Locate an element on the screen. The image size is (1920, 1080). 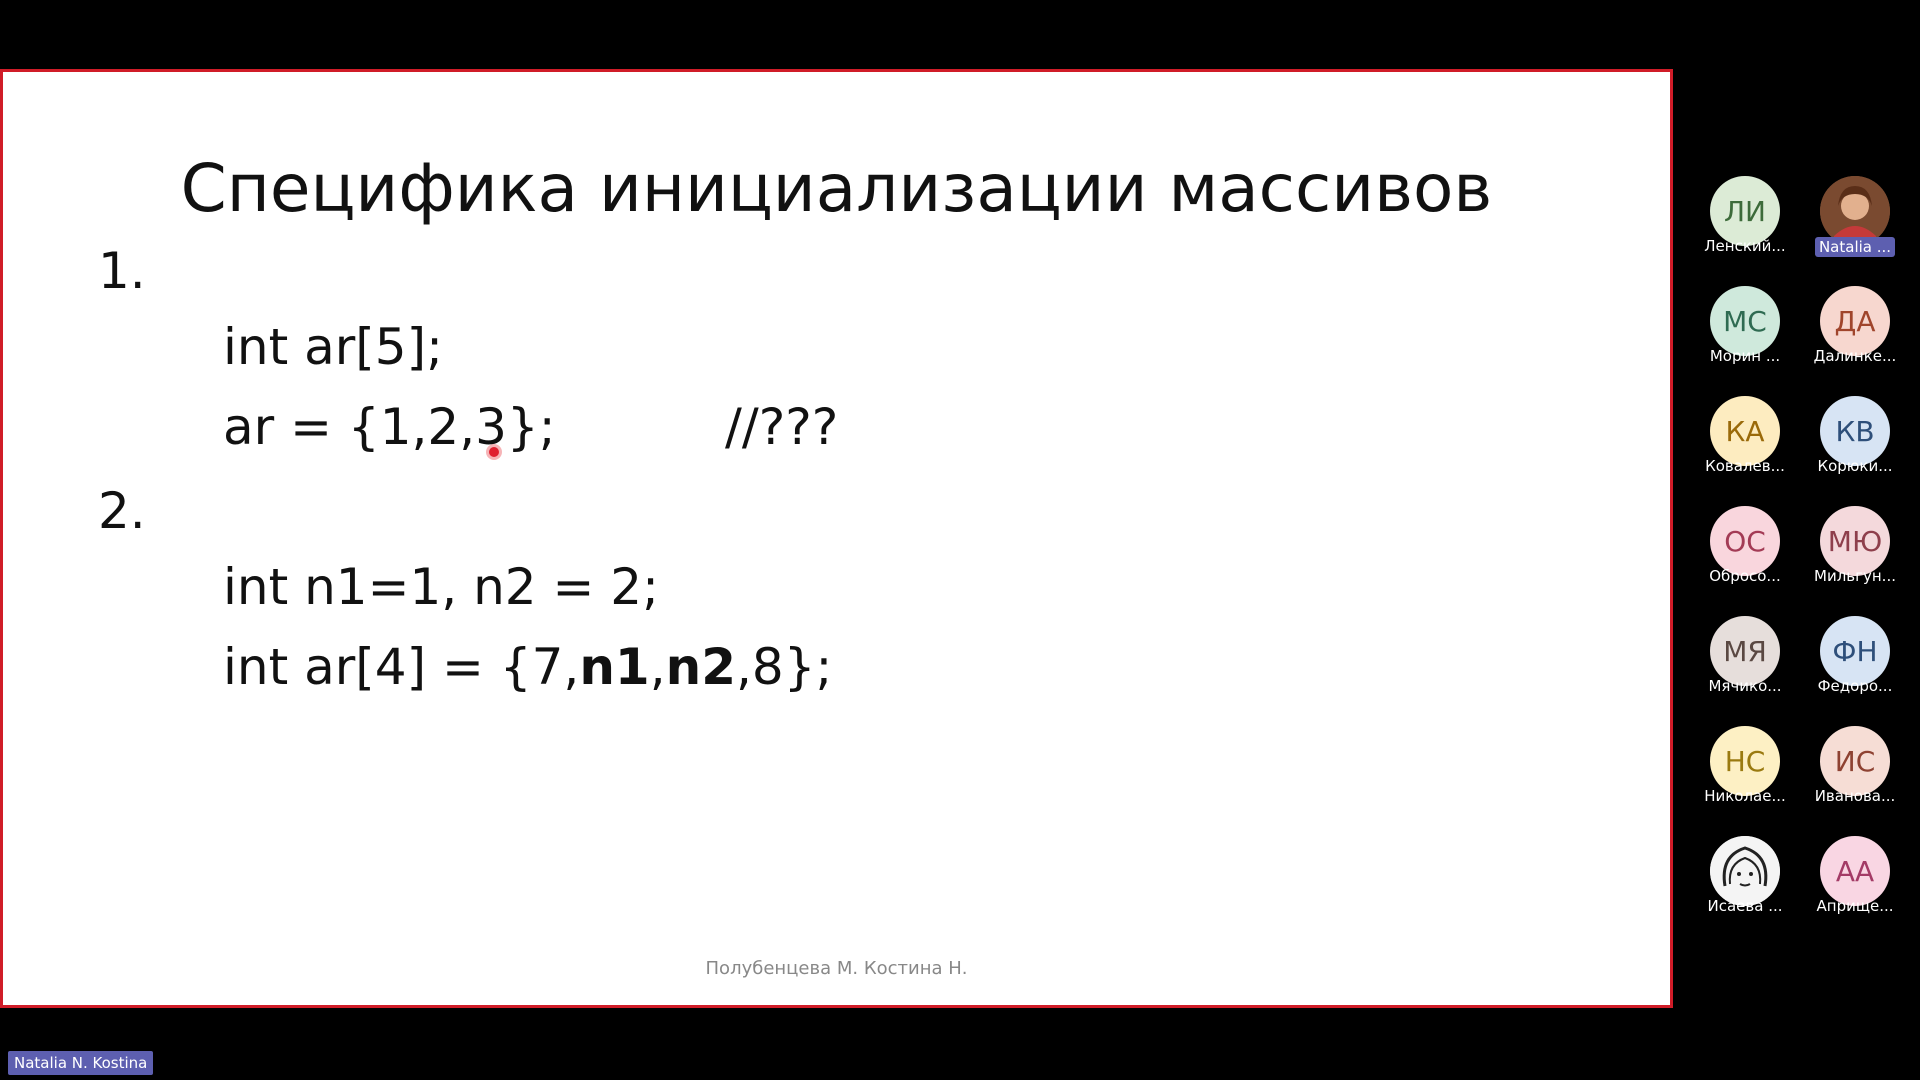
code-line-int-ar4: int ar[4] = {7,n1,n2,8}; is located at coordinates (527, 667).